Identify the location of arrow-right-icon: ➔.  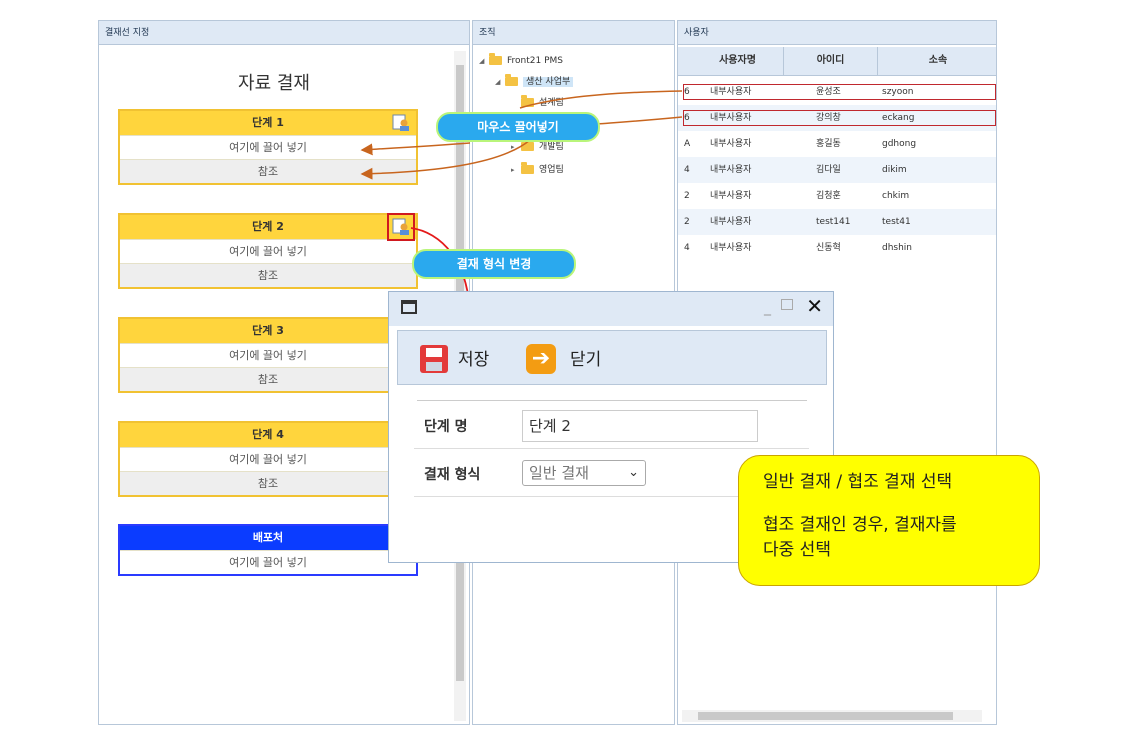
(541, 359).